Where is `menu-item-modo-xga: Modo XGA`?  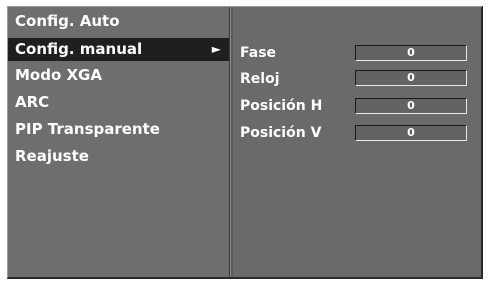 menu-item-modo-xga: Modo XGA is located at coordinates (118, 75).